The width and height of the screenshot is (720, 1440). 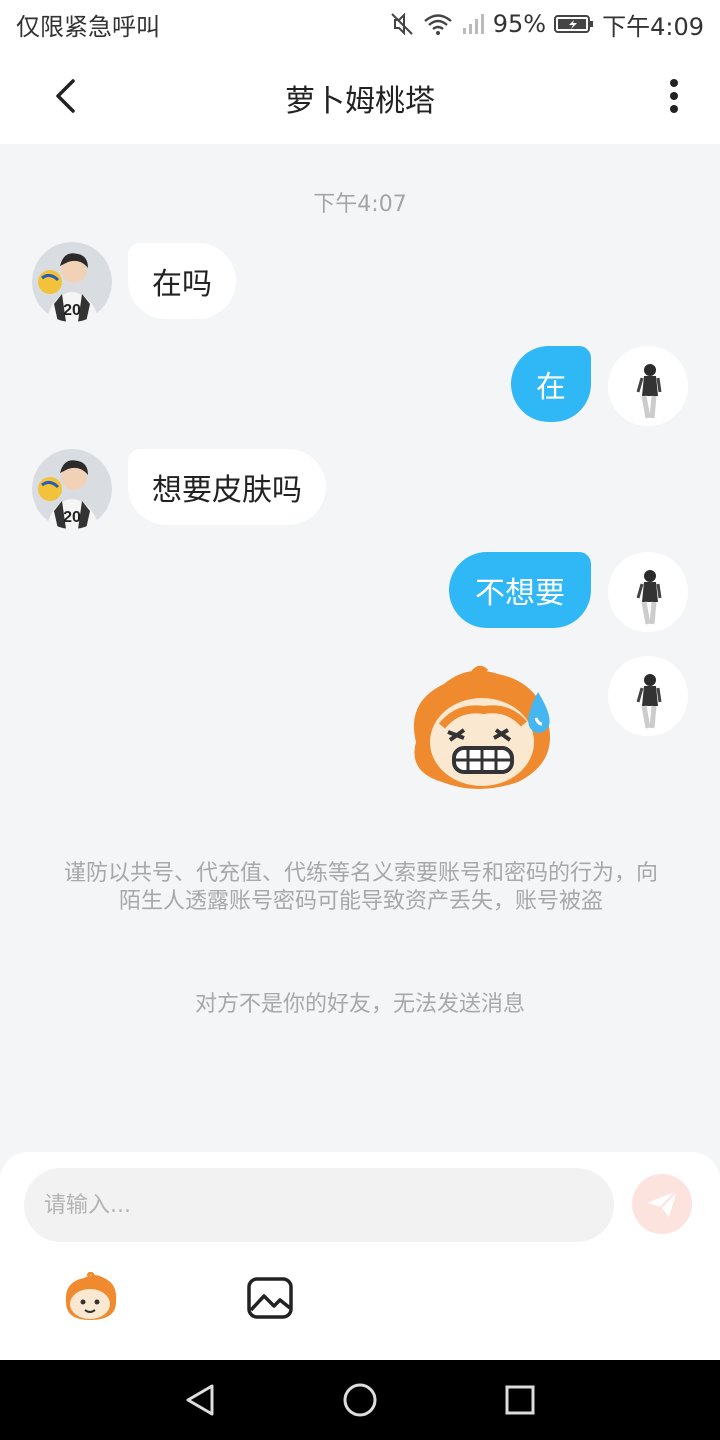 What do you see at coordinates (360, 204) in the screenshot?
I see `message-timestamp: 下午4:07` at bounding box center [360, 204].